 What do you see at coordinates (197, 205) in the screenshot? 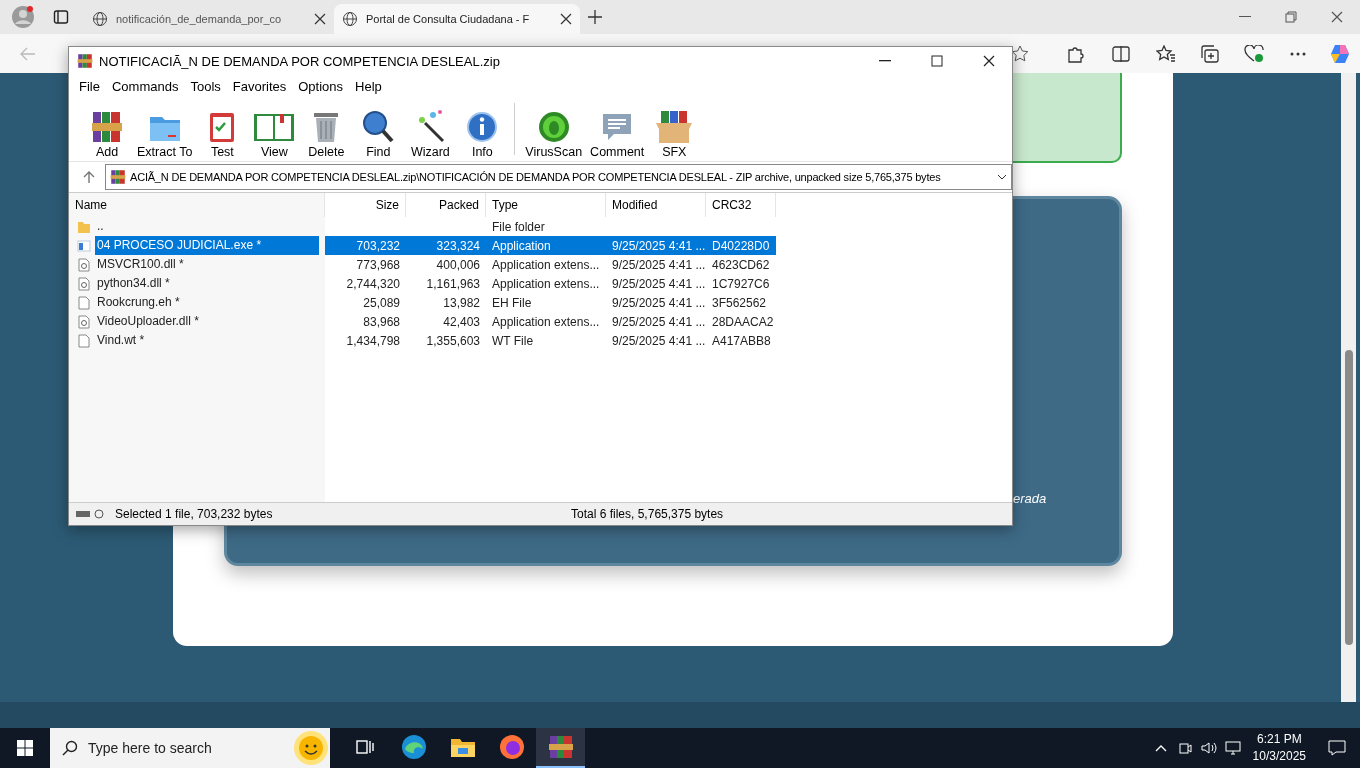
I see `column-header: Name` at bounding box center [197, 205].